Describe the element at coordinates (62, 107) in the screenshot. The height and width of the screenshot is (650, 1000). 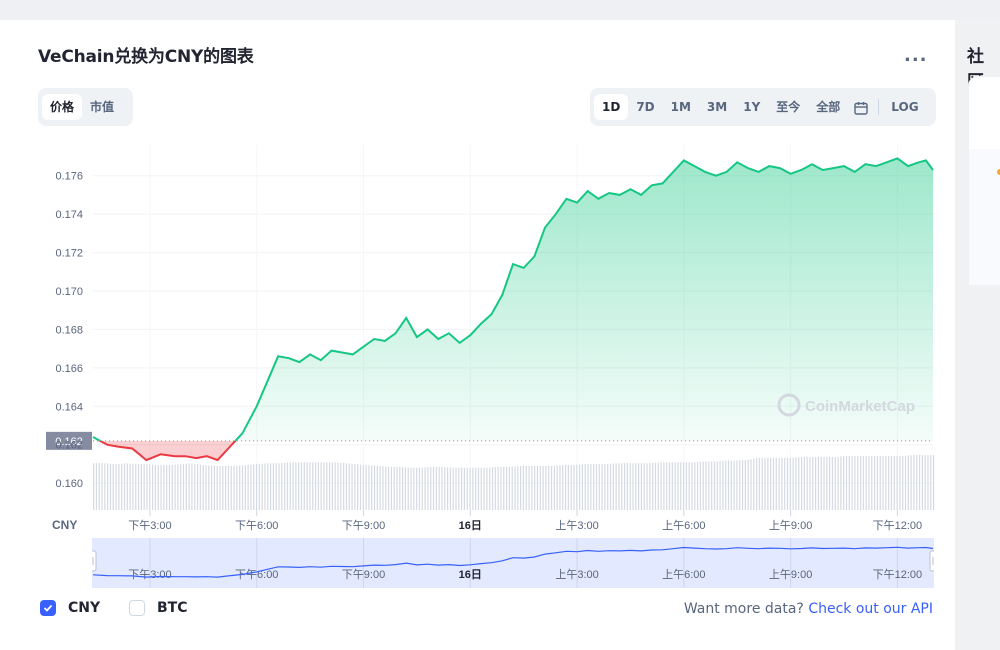
I see `tab-price: 价格` at that location.